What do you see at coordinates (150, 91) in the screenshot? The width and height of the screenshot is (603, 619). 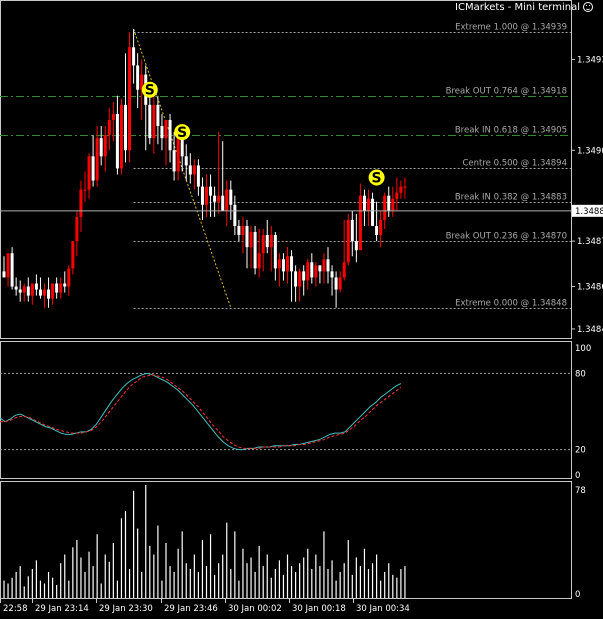 I see `signal-letter: S` at bounding box center [150, 91].